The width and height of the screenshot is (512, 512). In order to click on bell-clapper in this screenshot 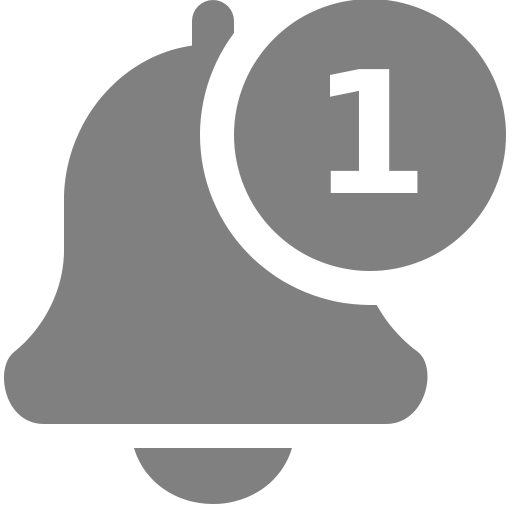, I will do `click(213, 476)`.